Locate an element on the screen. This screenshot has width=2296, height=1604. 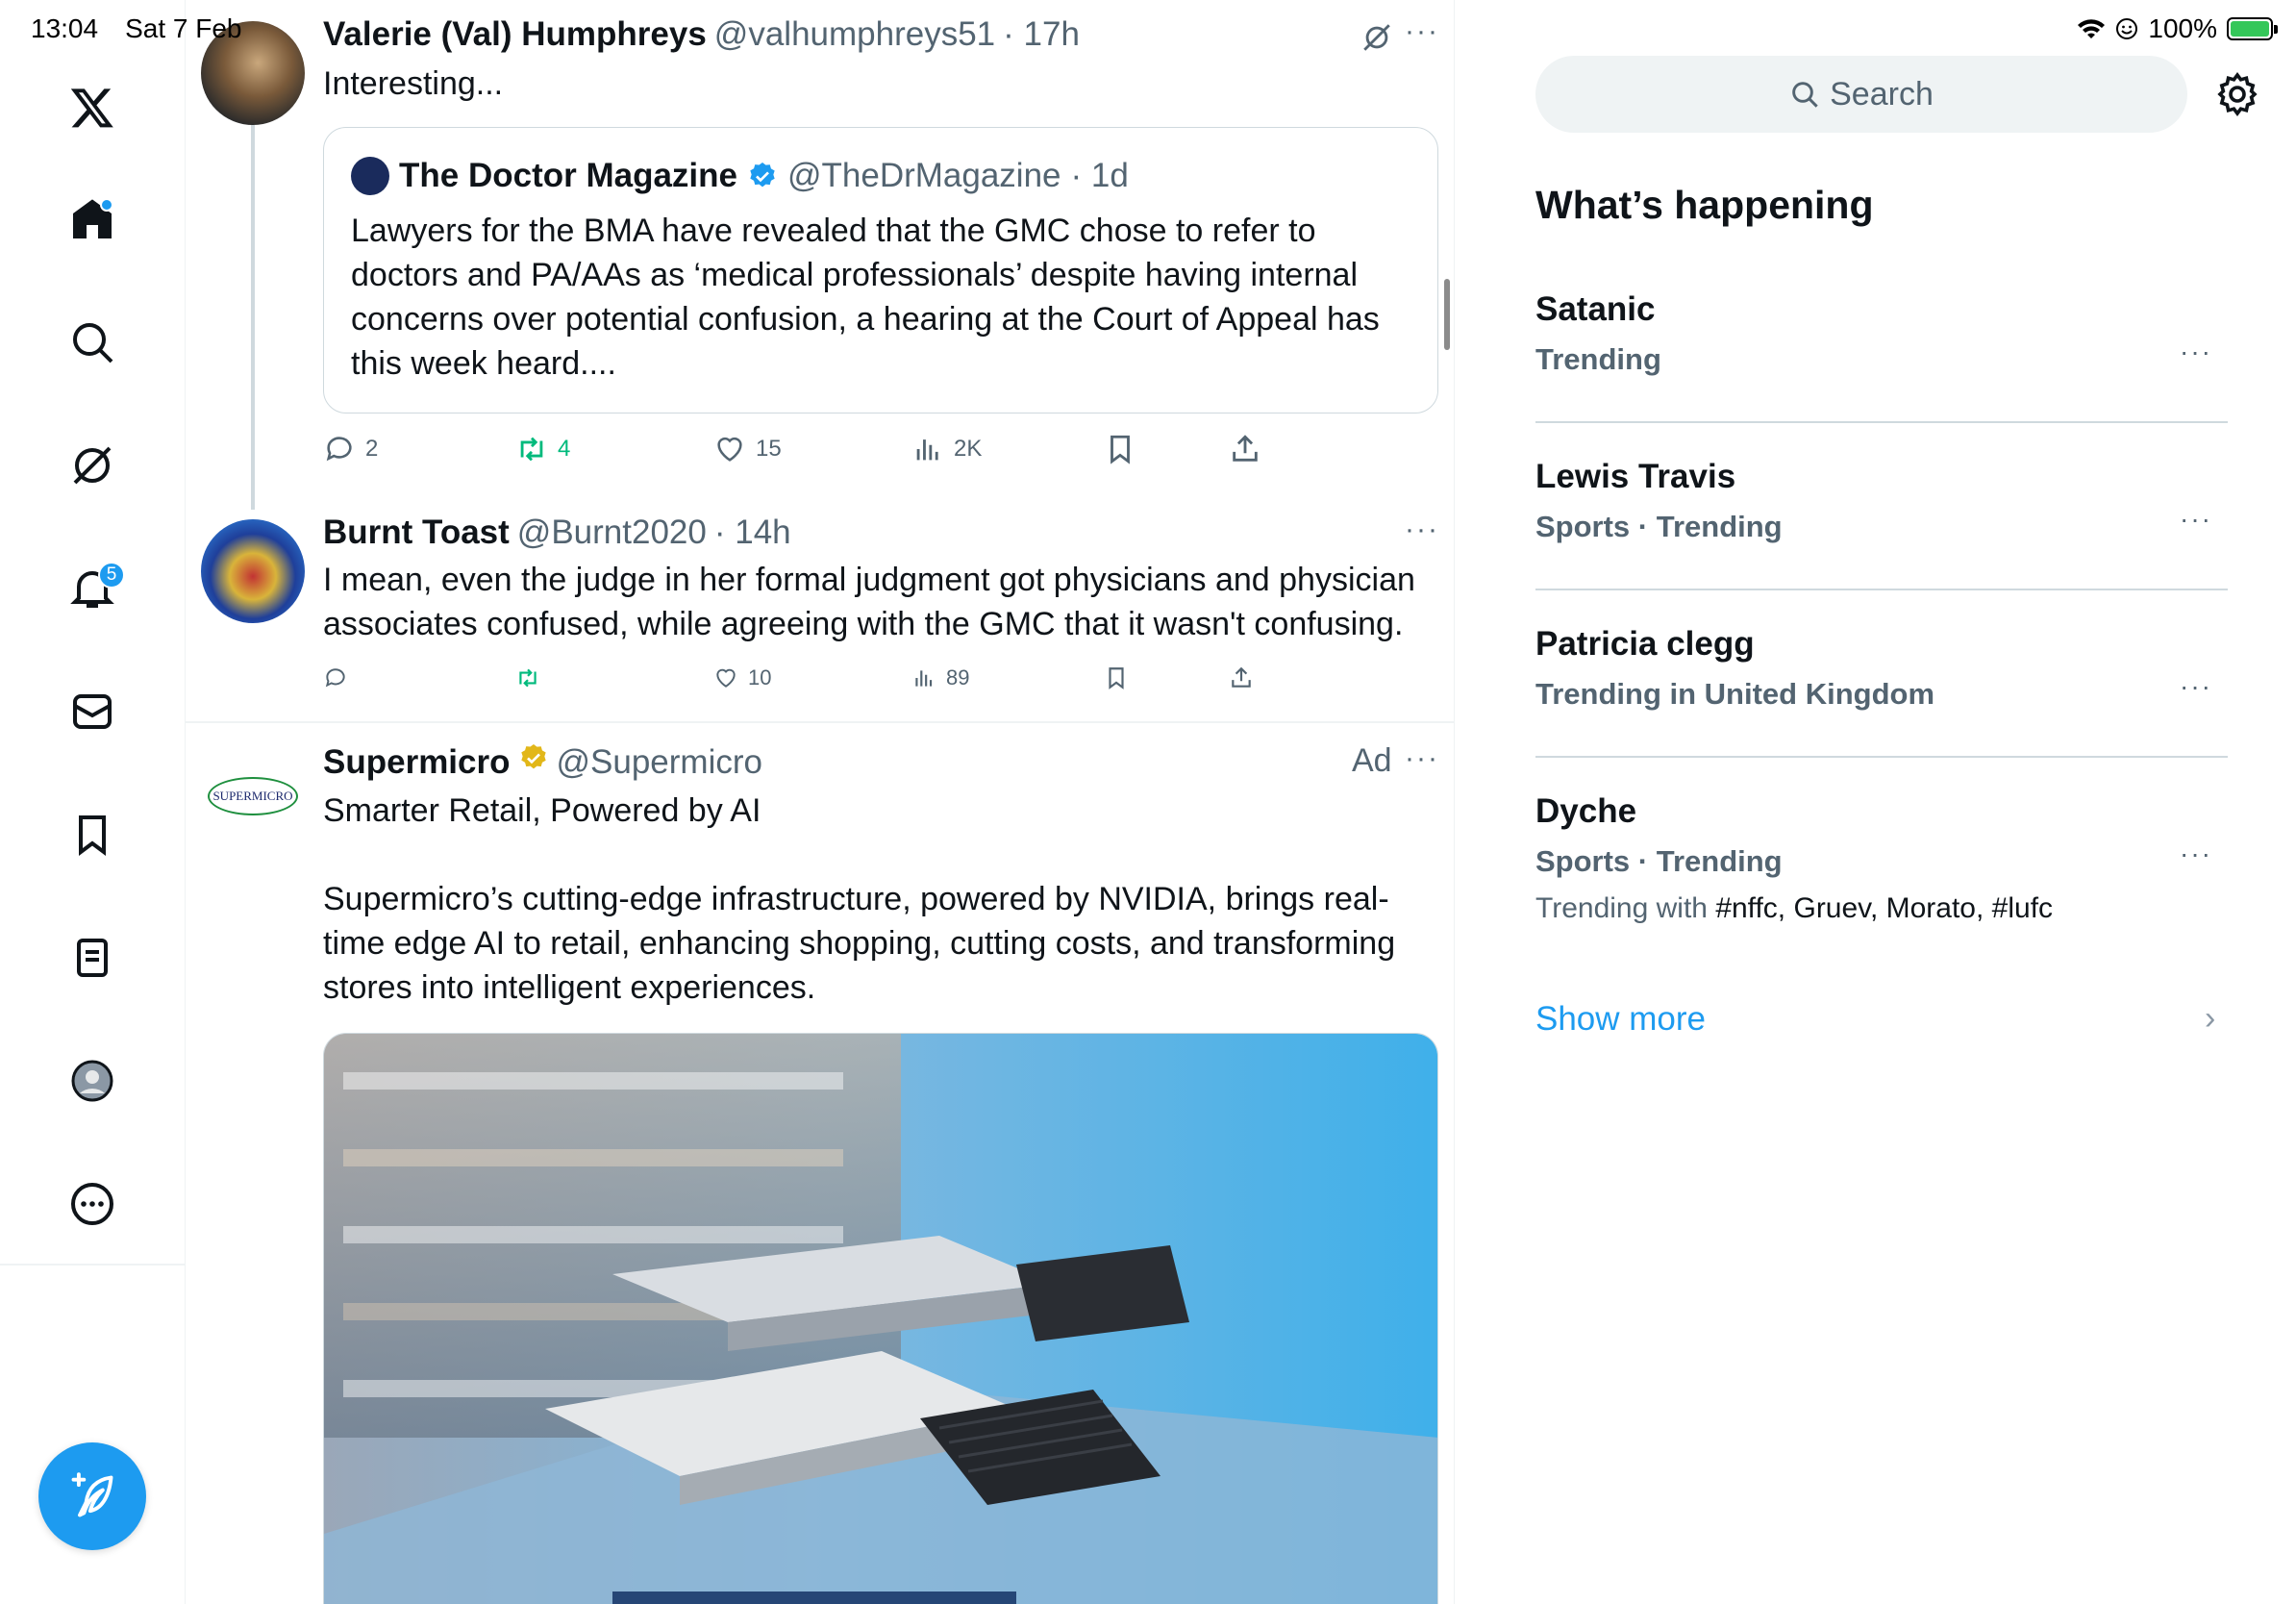
quote-header: The Doctor Magazine @TheDrMagazine · 1d is located at coordinates (740, 176).